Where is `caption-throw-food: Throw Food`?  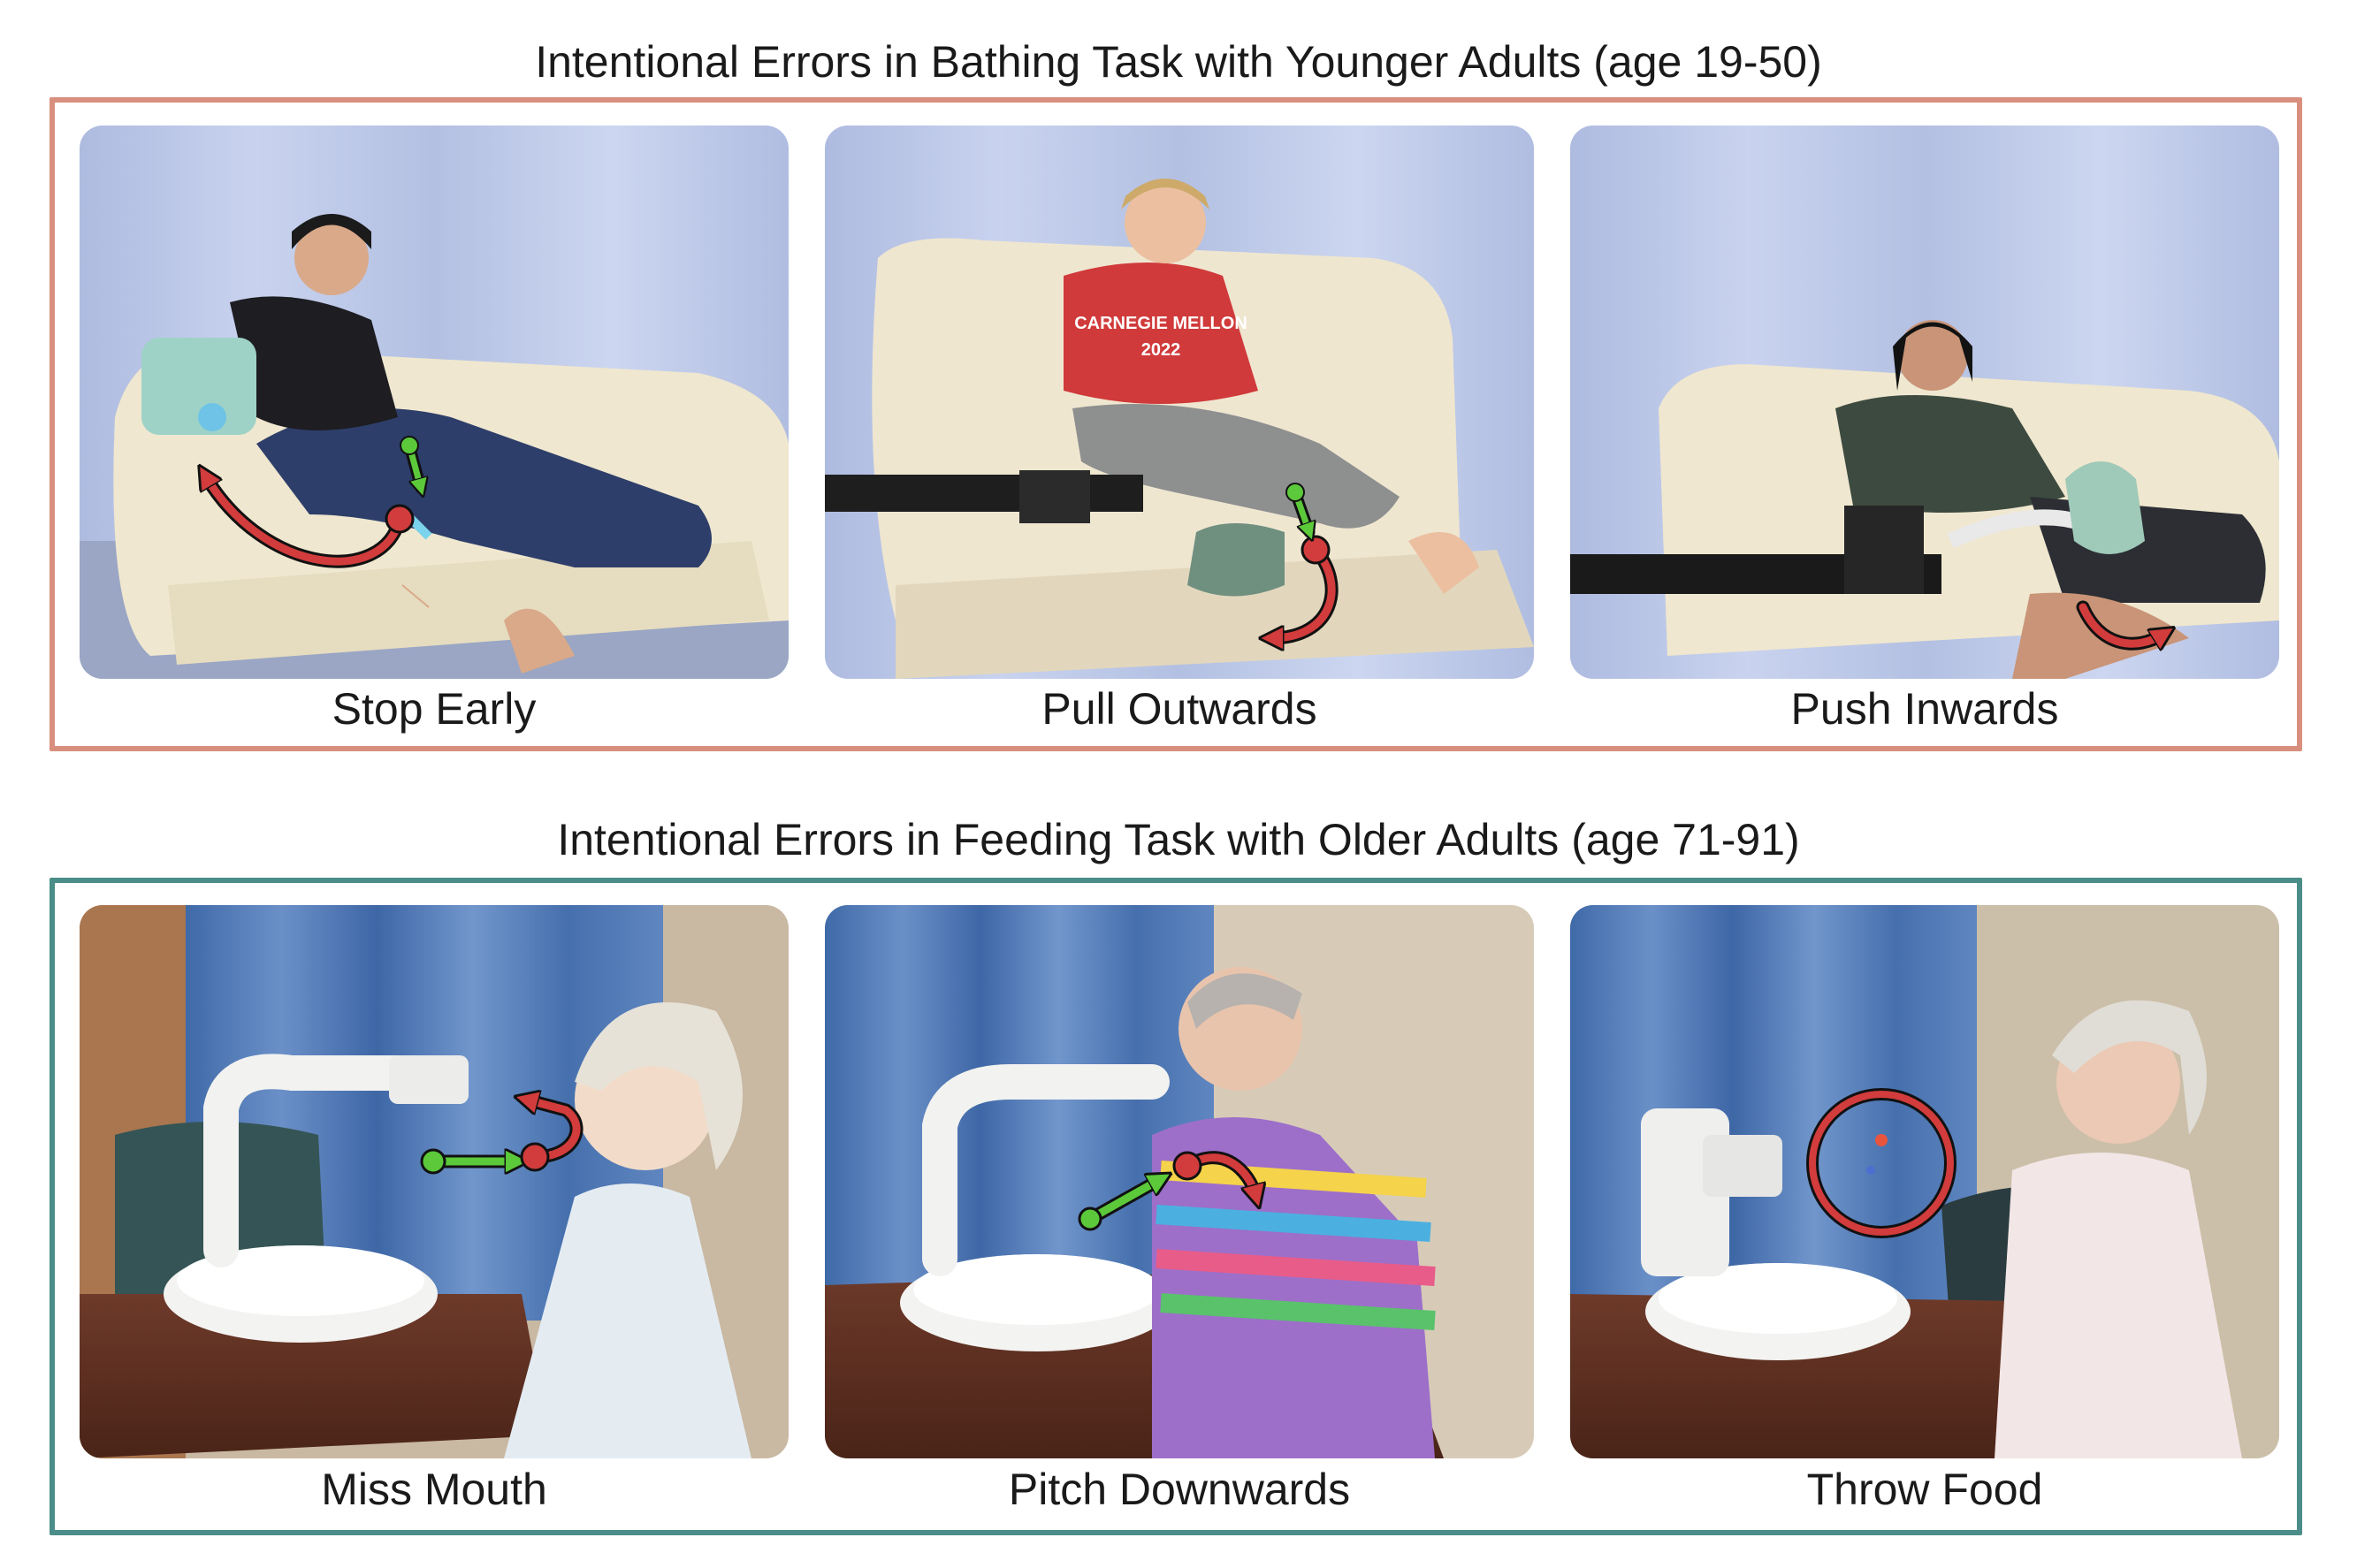 caption-throw-food: Throw Food is located at coordinates (1924, 1490).